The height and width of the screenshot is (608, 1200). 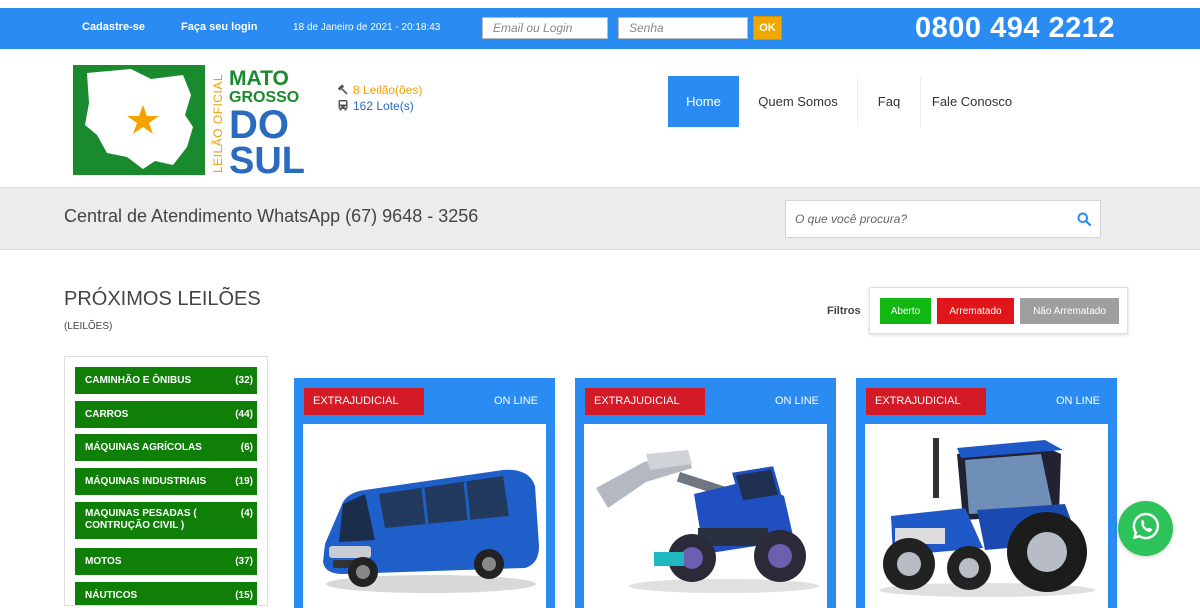 I want to click on category-name: CAMINHÃO E ÔNIBUS, so click(x=138, y=380).